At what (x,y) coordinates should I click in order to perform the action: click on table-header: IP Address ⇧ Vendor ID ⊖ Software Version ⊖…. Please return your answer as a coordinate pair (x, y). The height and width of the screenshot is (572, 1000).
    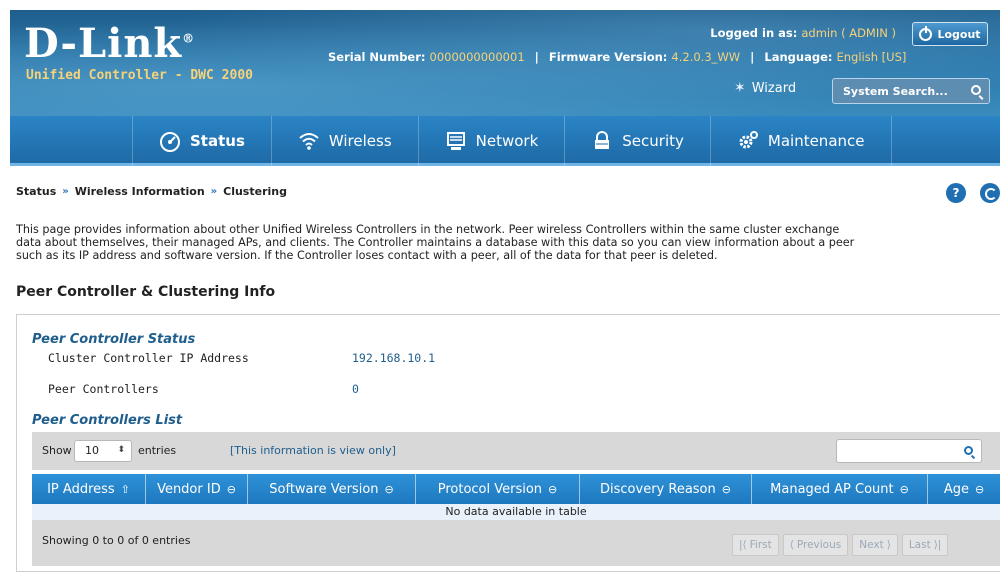
    Looking at the image, I should click on (516, 489).